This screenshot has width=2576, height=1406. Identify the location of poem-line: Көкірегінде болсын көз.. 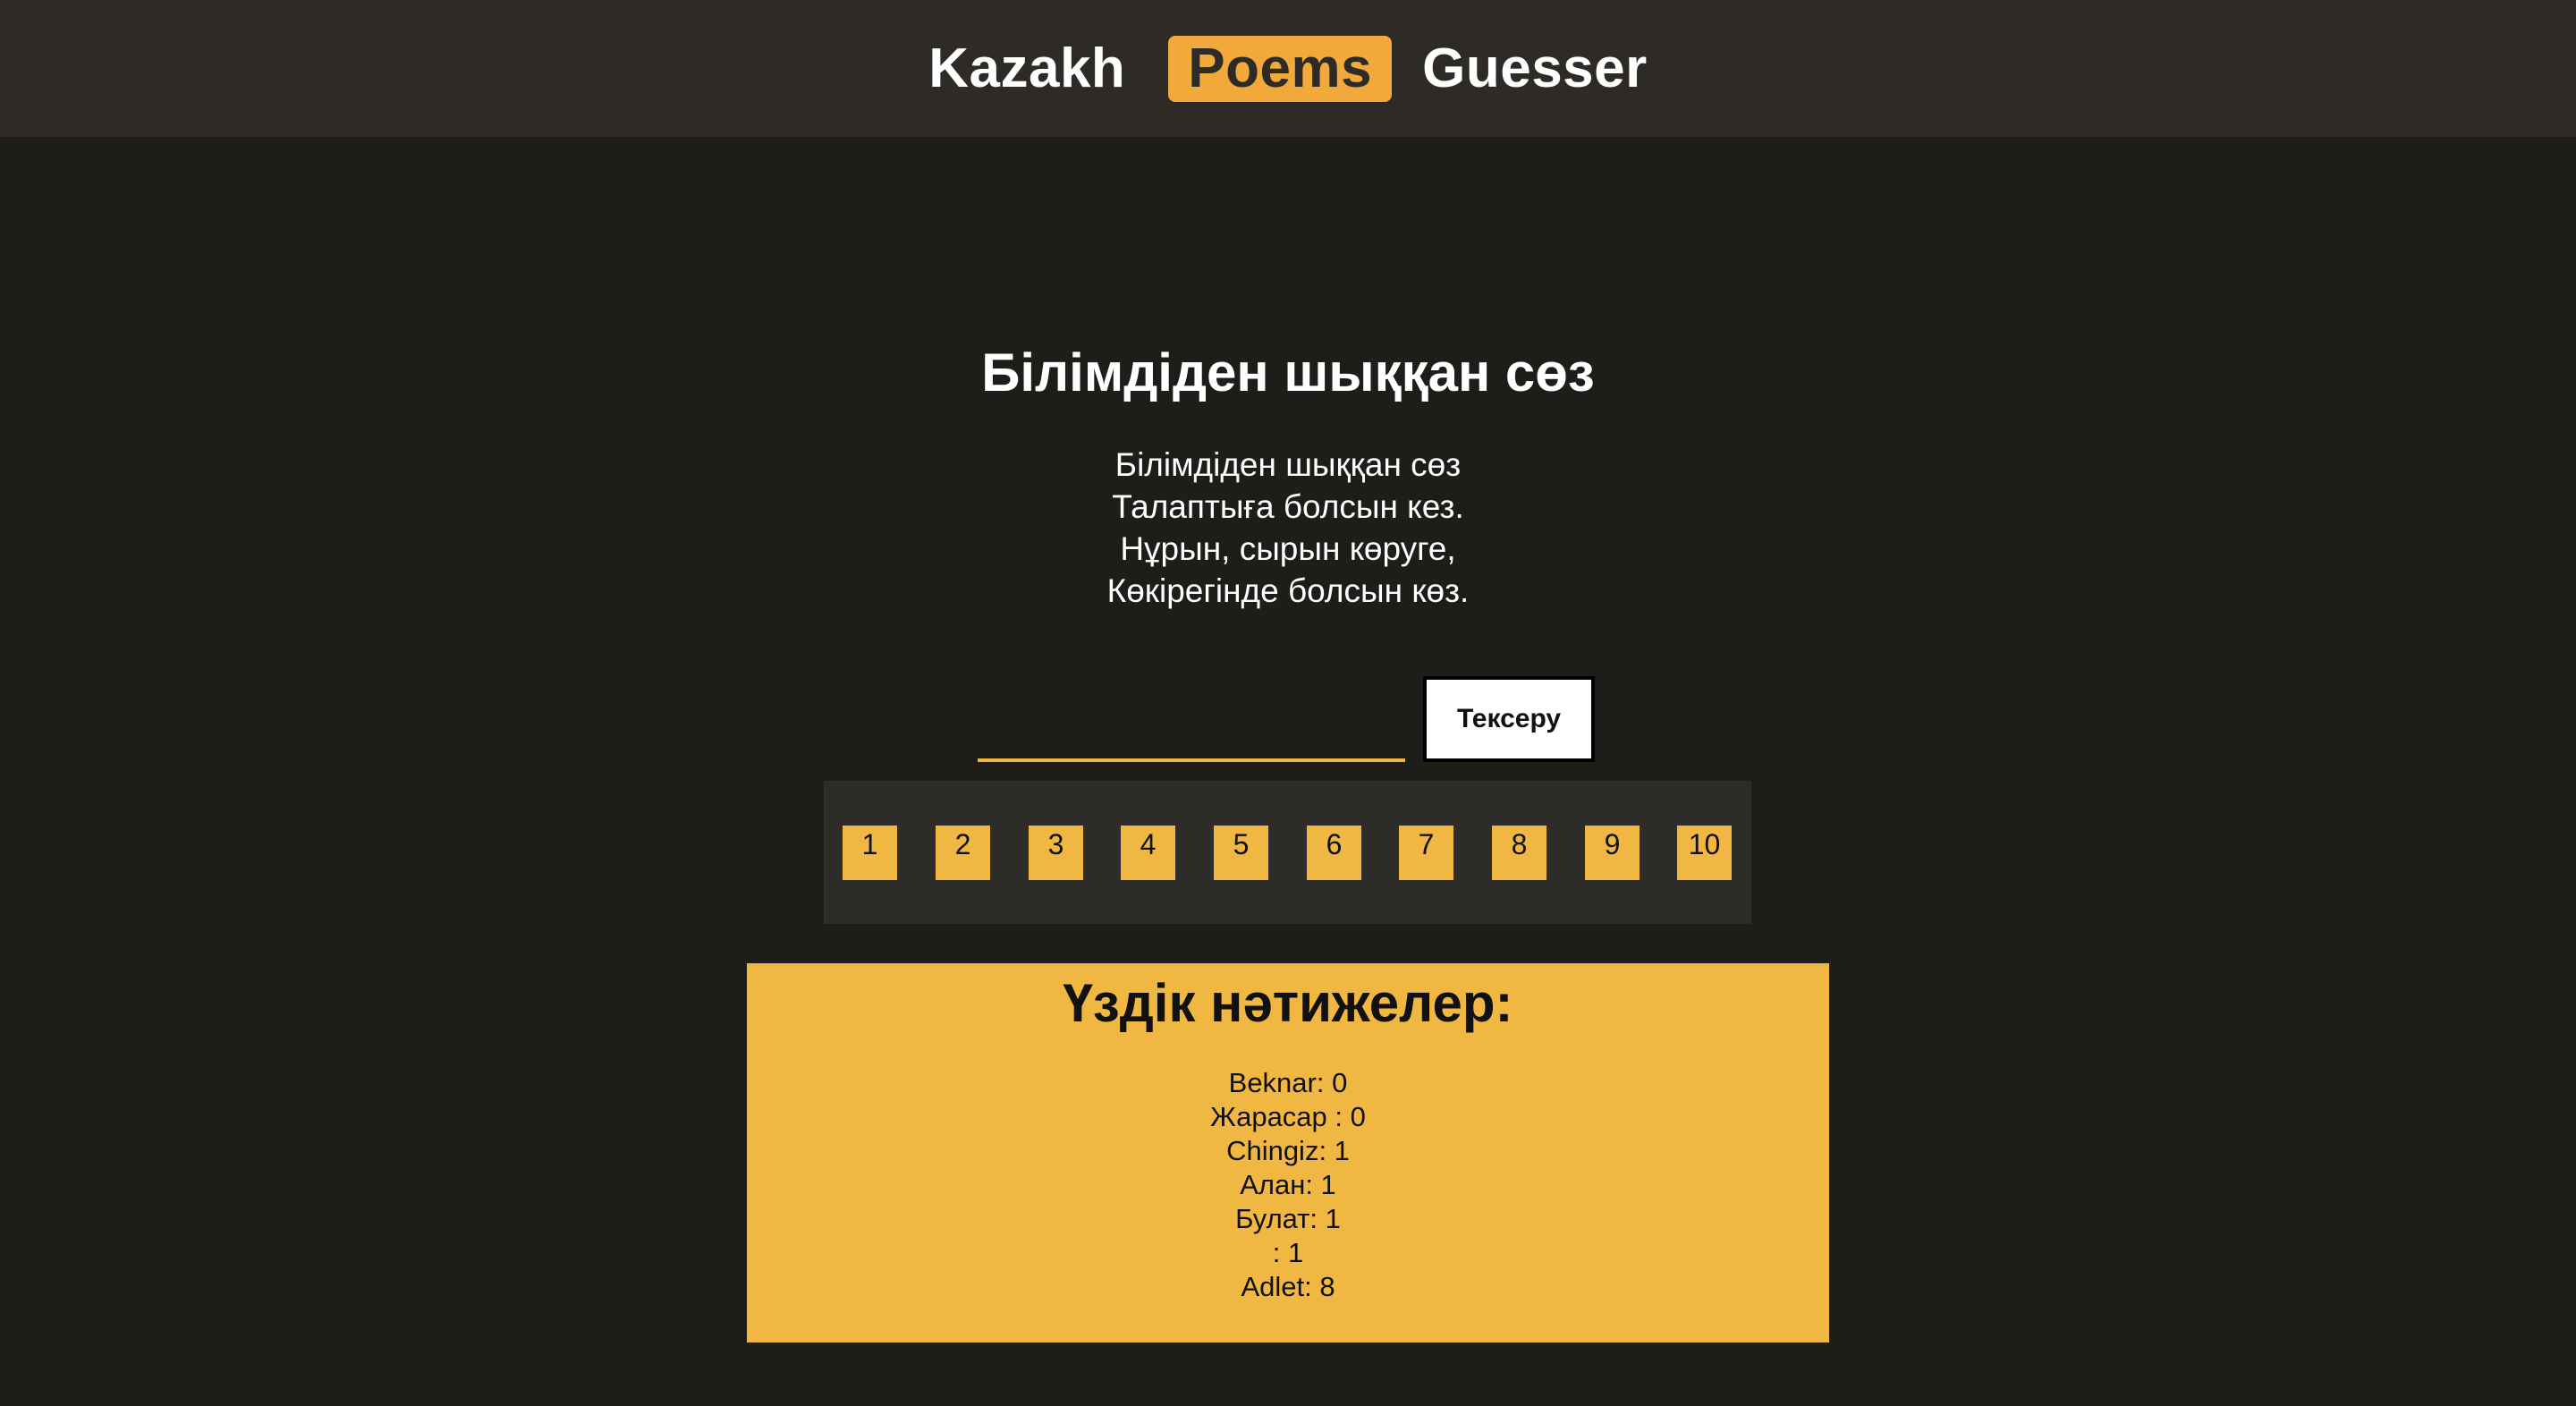
(1288, 590).